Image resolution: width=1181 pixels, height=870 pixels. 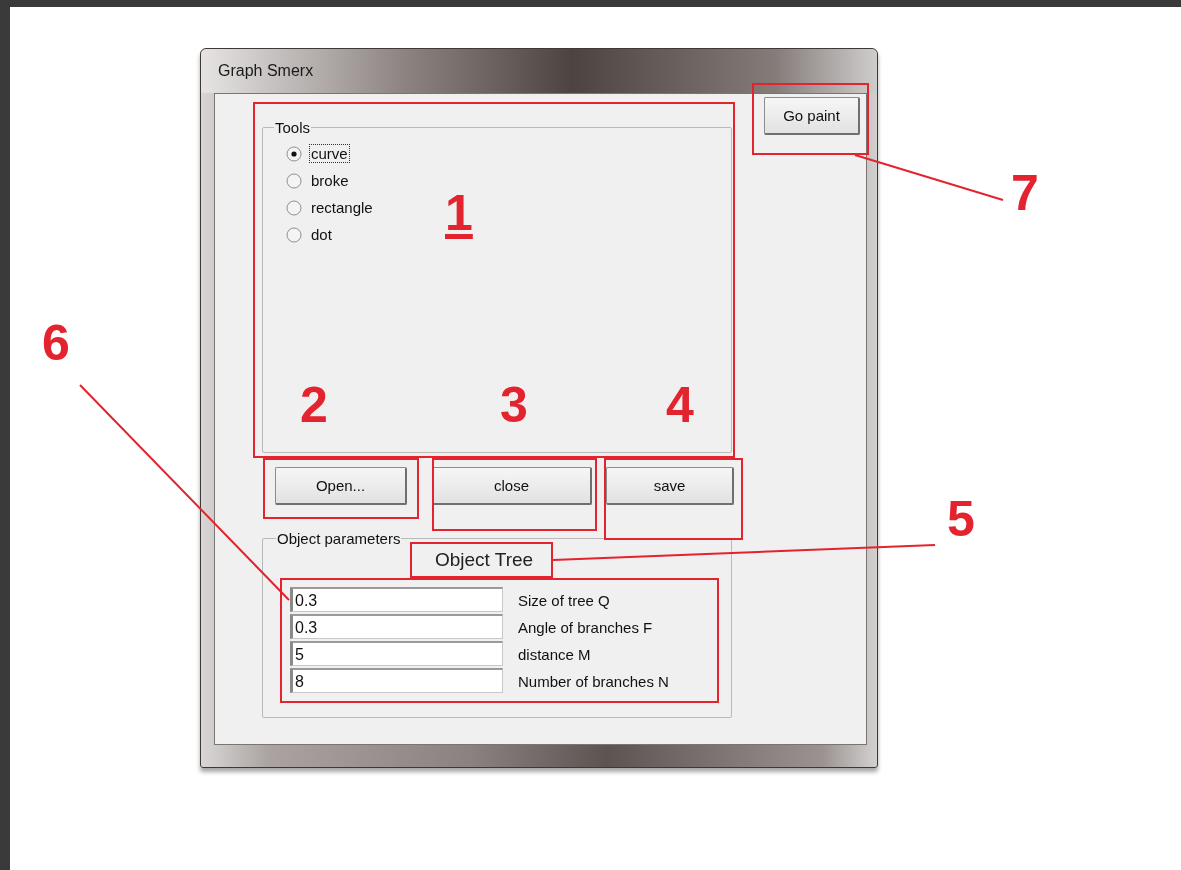 I want to click on window-title: Graph Smerx, so click(x=266, y=71).